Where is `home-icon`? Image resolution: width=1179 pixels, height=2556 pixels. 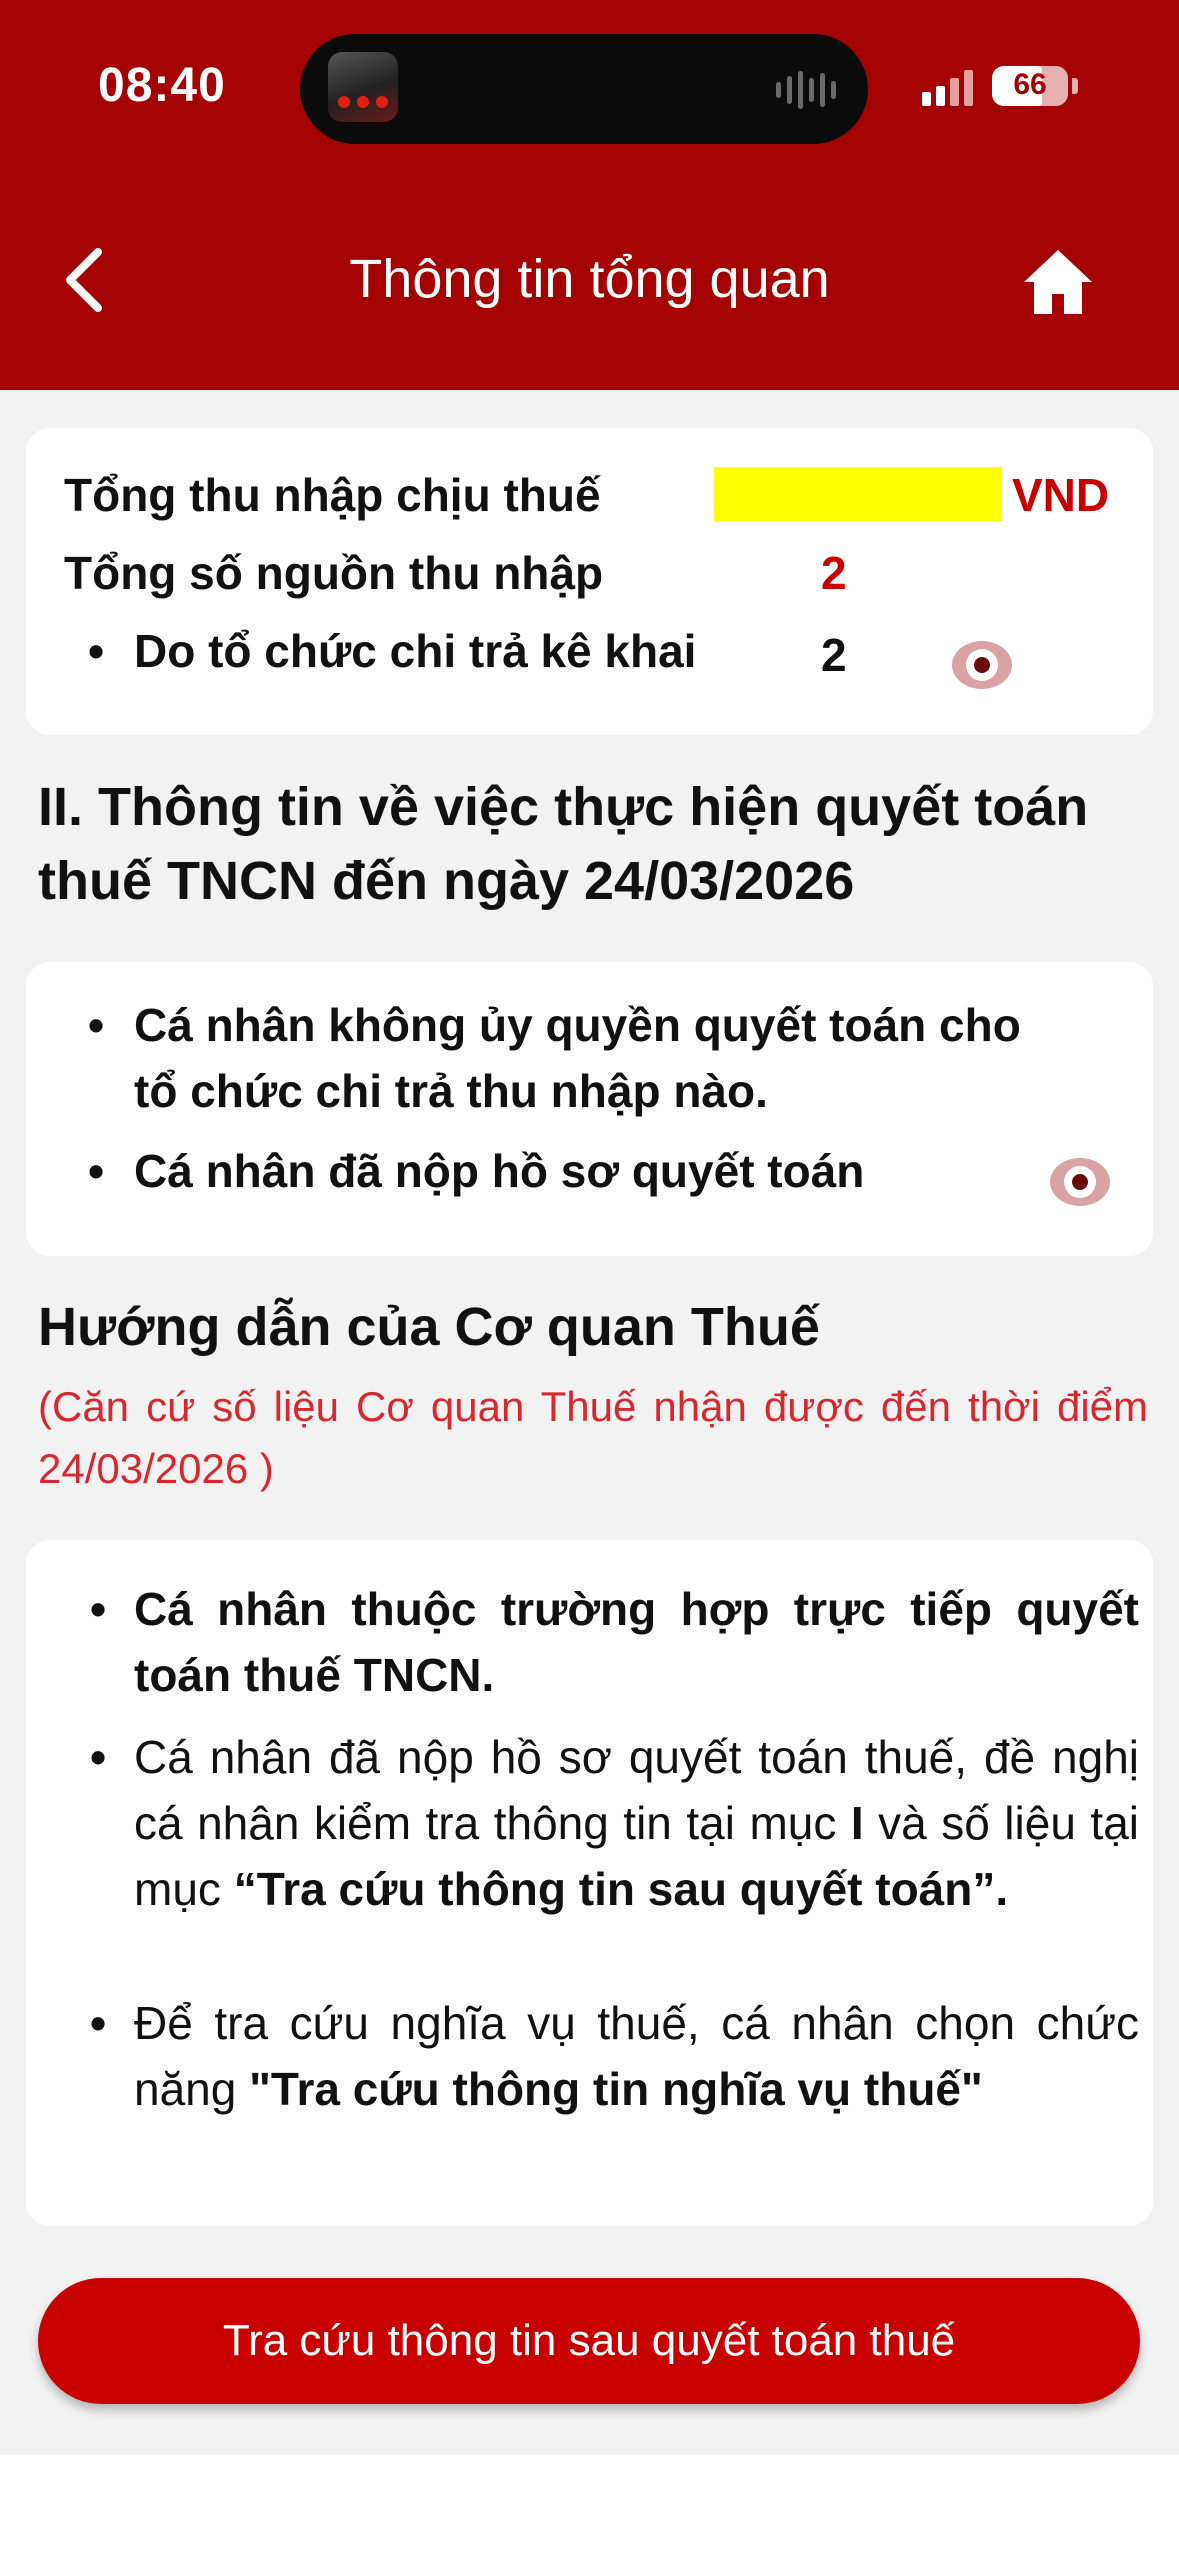 home-icon is located at coordinates (1058, 282).